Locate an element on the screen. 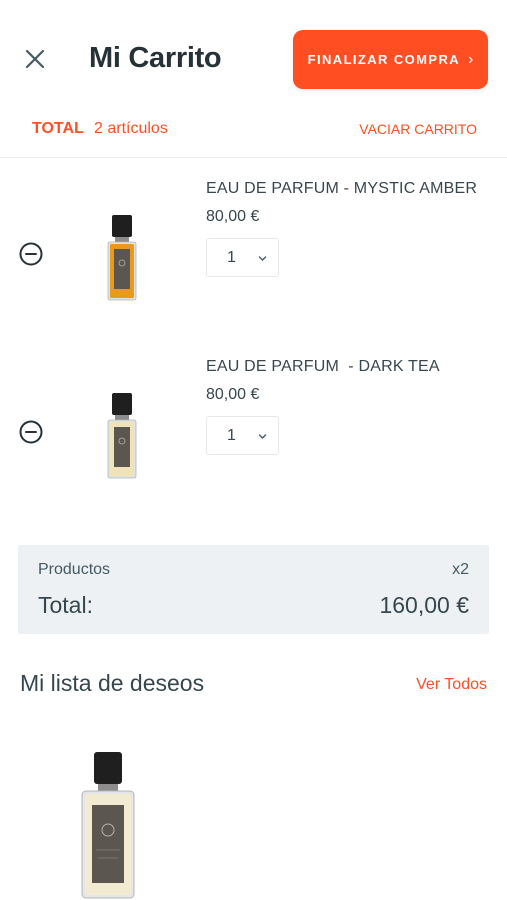  total-label: TOTAL is located at coordinates (58, 128).